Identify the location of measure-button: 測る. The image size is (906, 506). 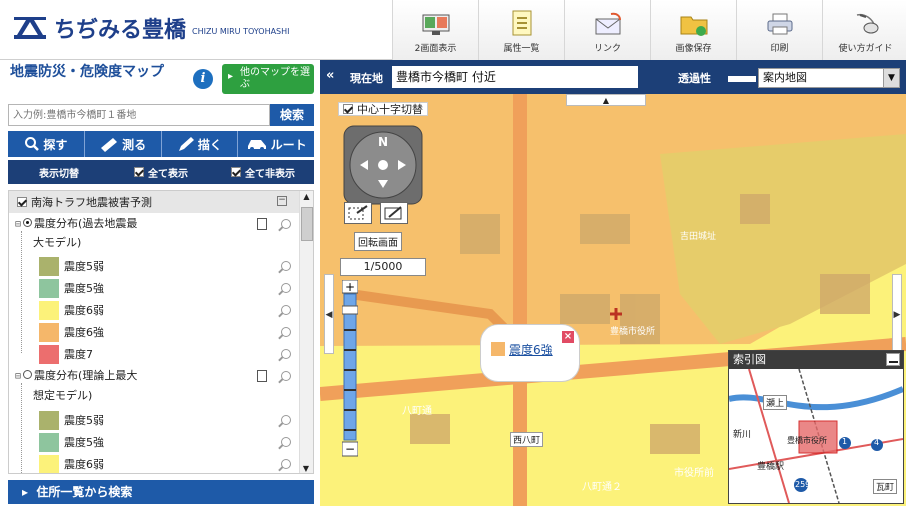
(123, 144).